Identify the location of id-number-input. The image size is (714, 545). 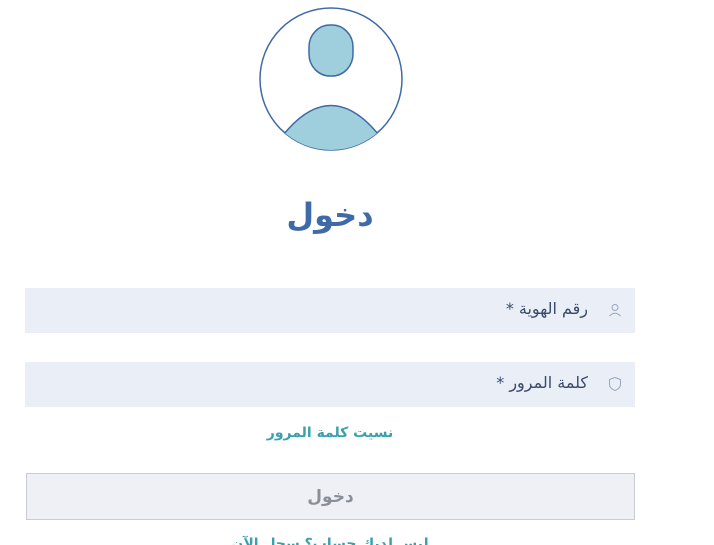
(330, 310).